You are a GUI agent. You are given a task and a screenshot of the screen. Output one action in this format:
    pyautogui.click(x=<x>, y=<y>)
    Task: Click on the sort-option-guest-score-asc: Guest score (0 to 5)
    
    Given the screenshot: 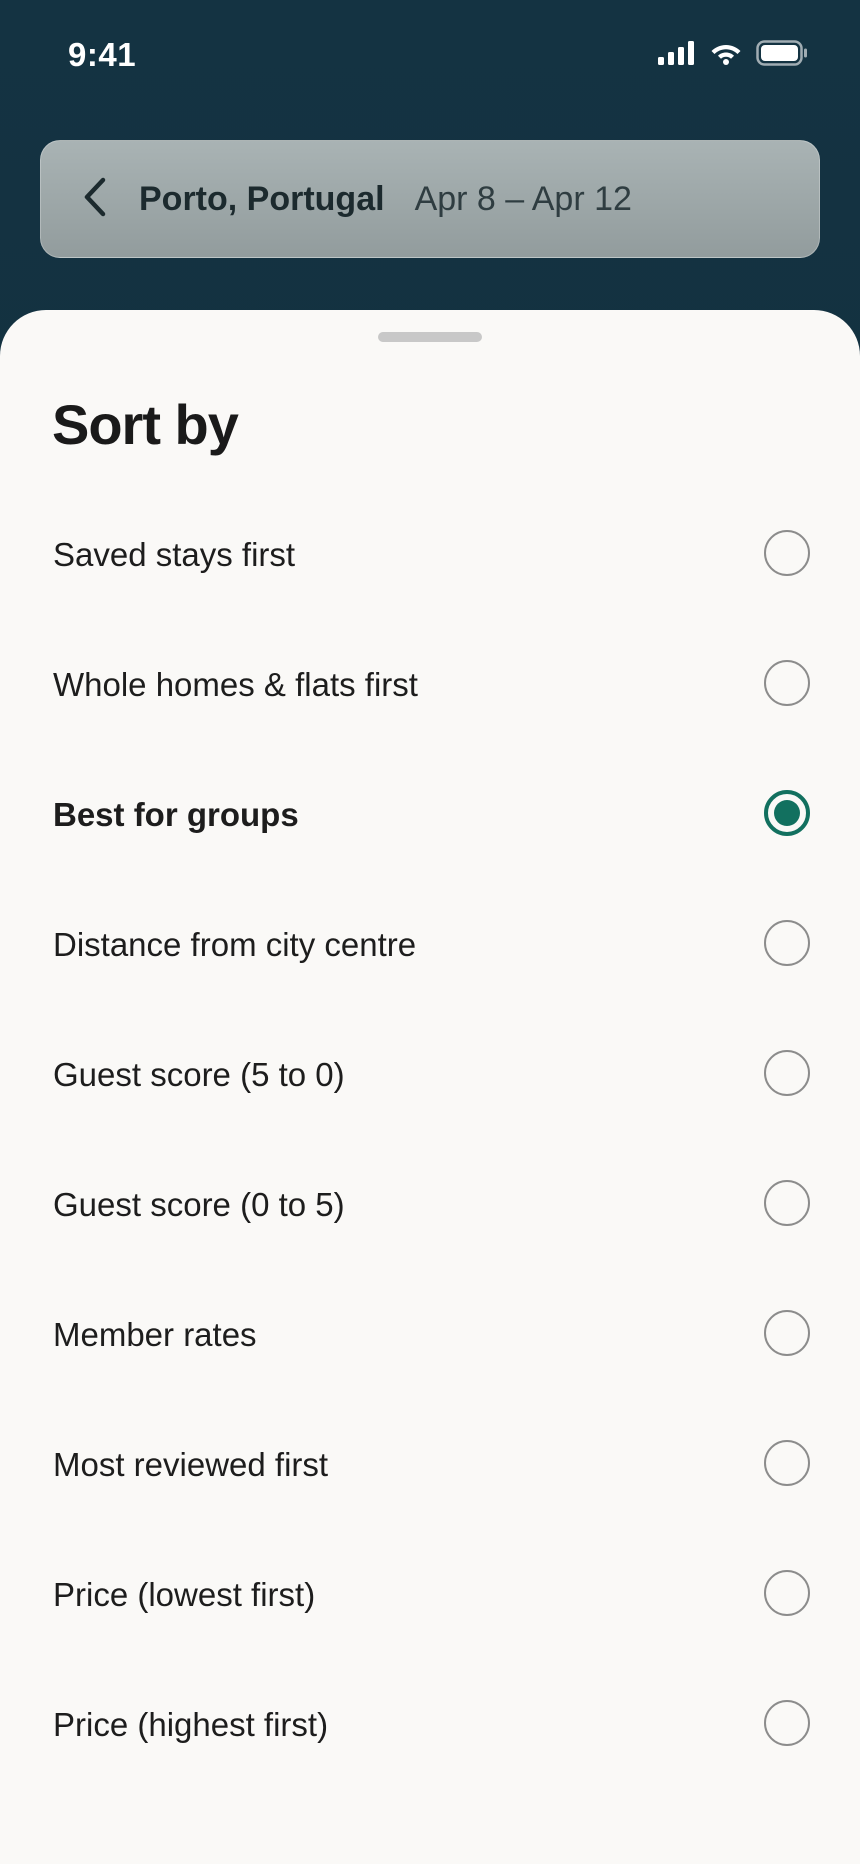 What is the action you would take?
    pyautogui.click(x=430, y=1205)
    